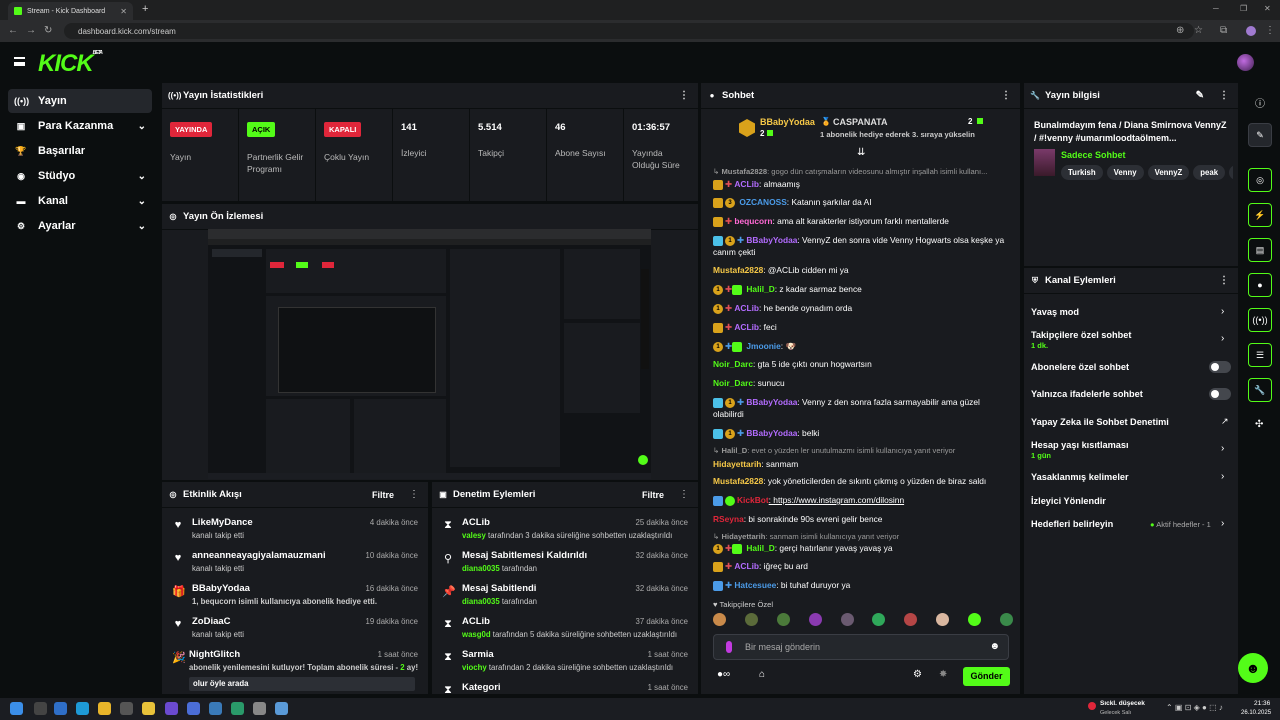 The width and height of the screenshot is (1280, 720). I want to click on external-link-icon: ↗, so click(1225, 421).